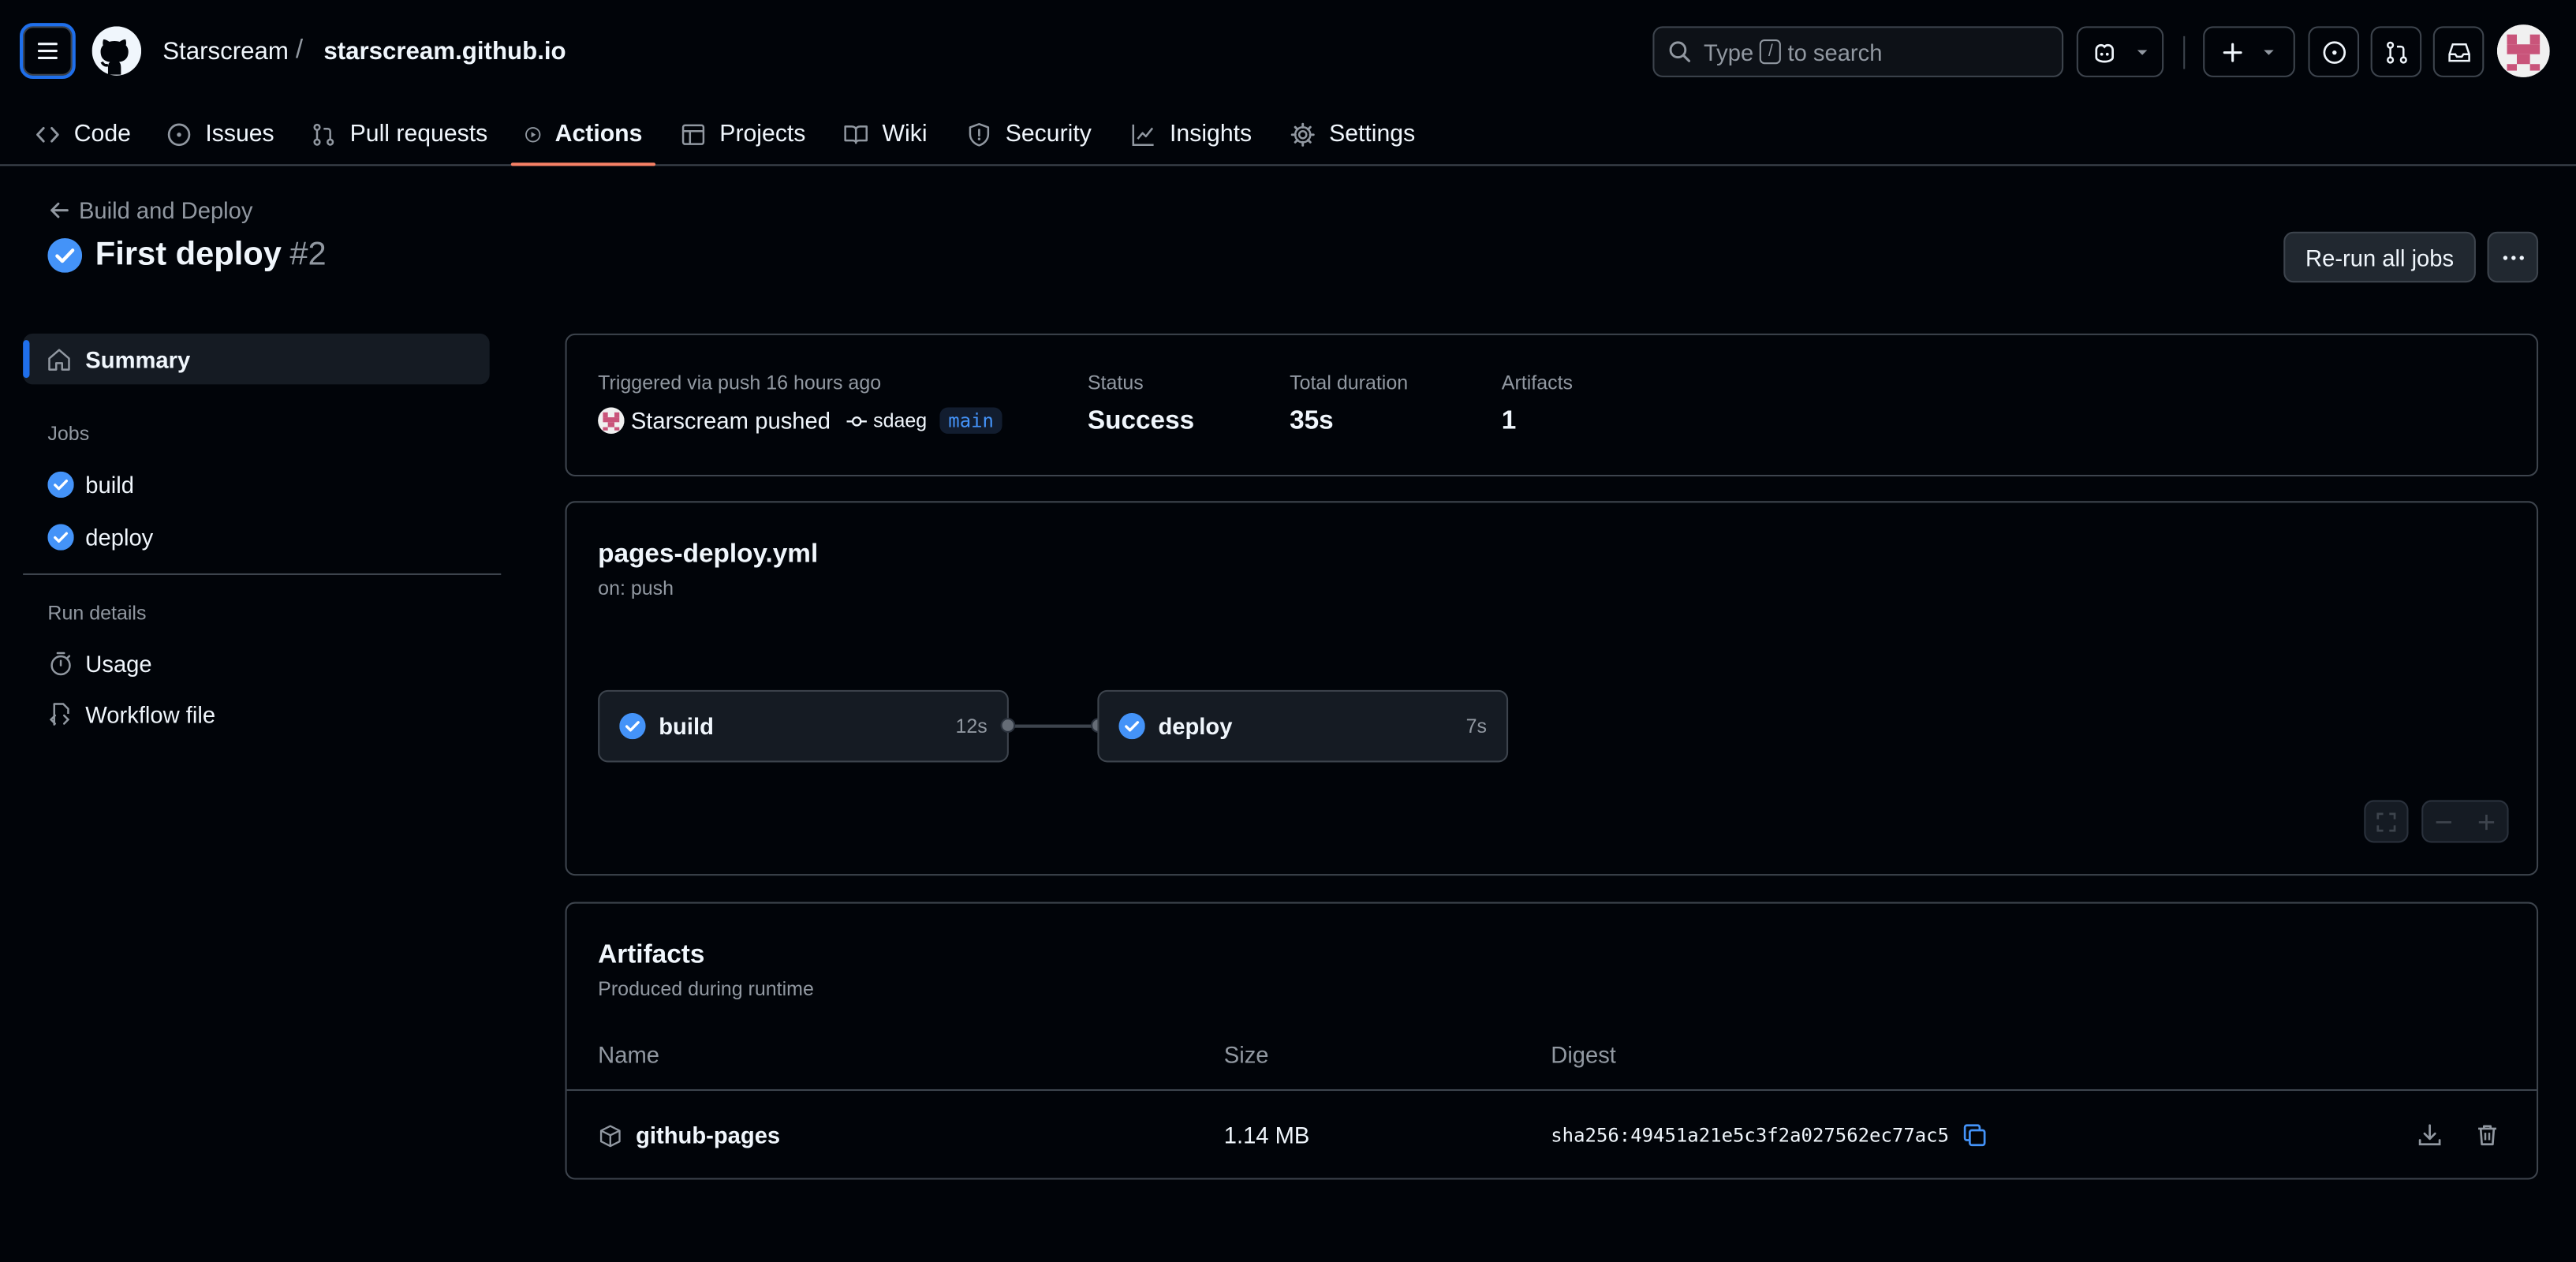 The image size is (2576, 1262). What do you see at coordinates (97, 613) in the screenshot?
I see `sidebar-run-details-heading: Run details` at bounding box center [97, 613].